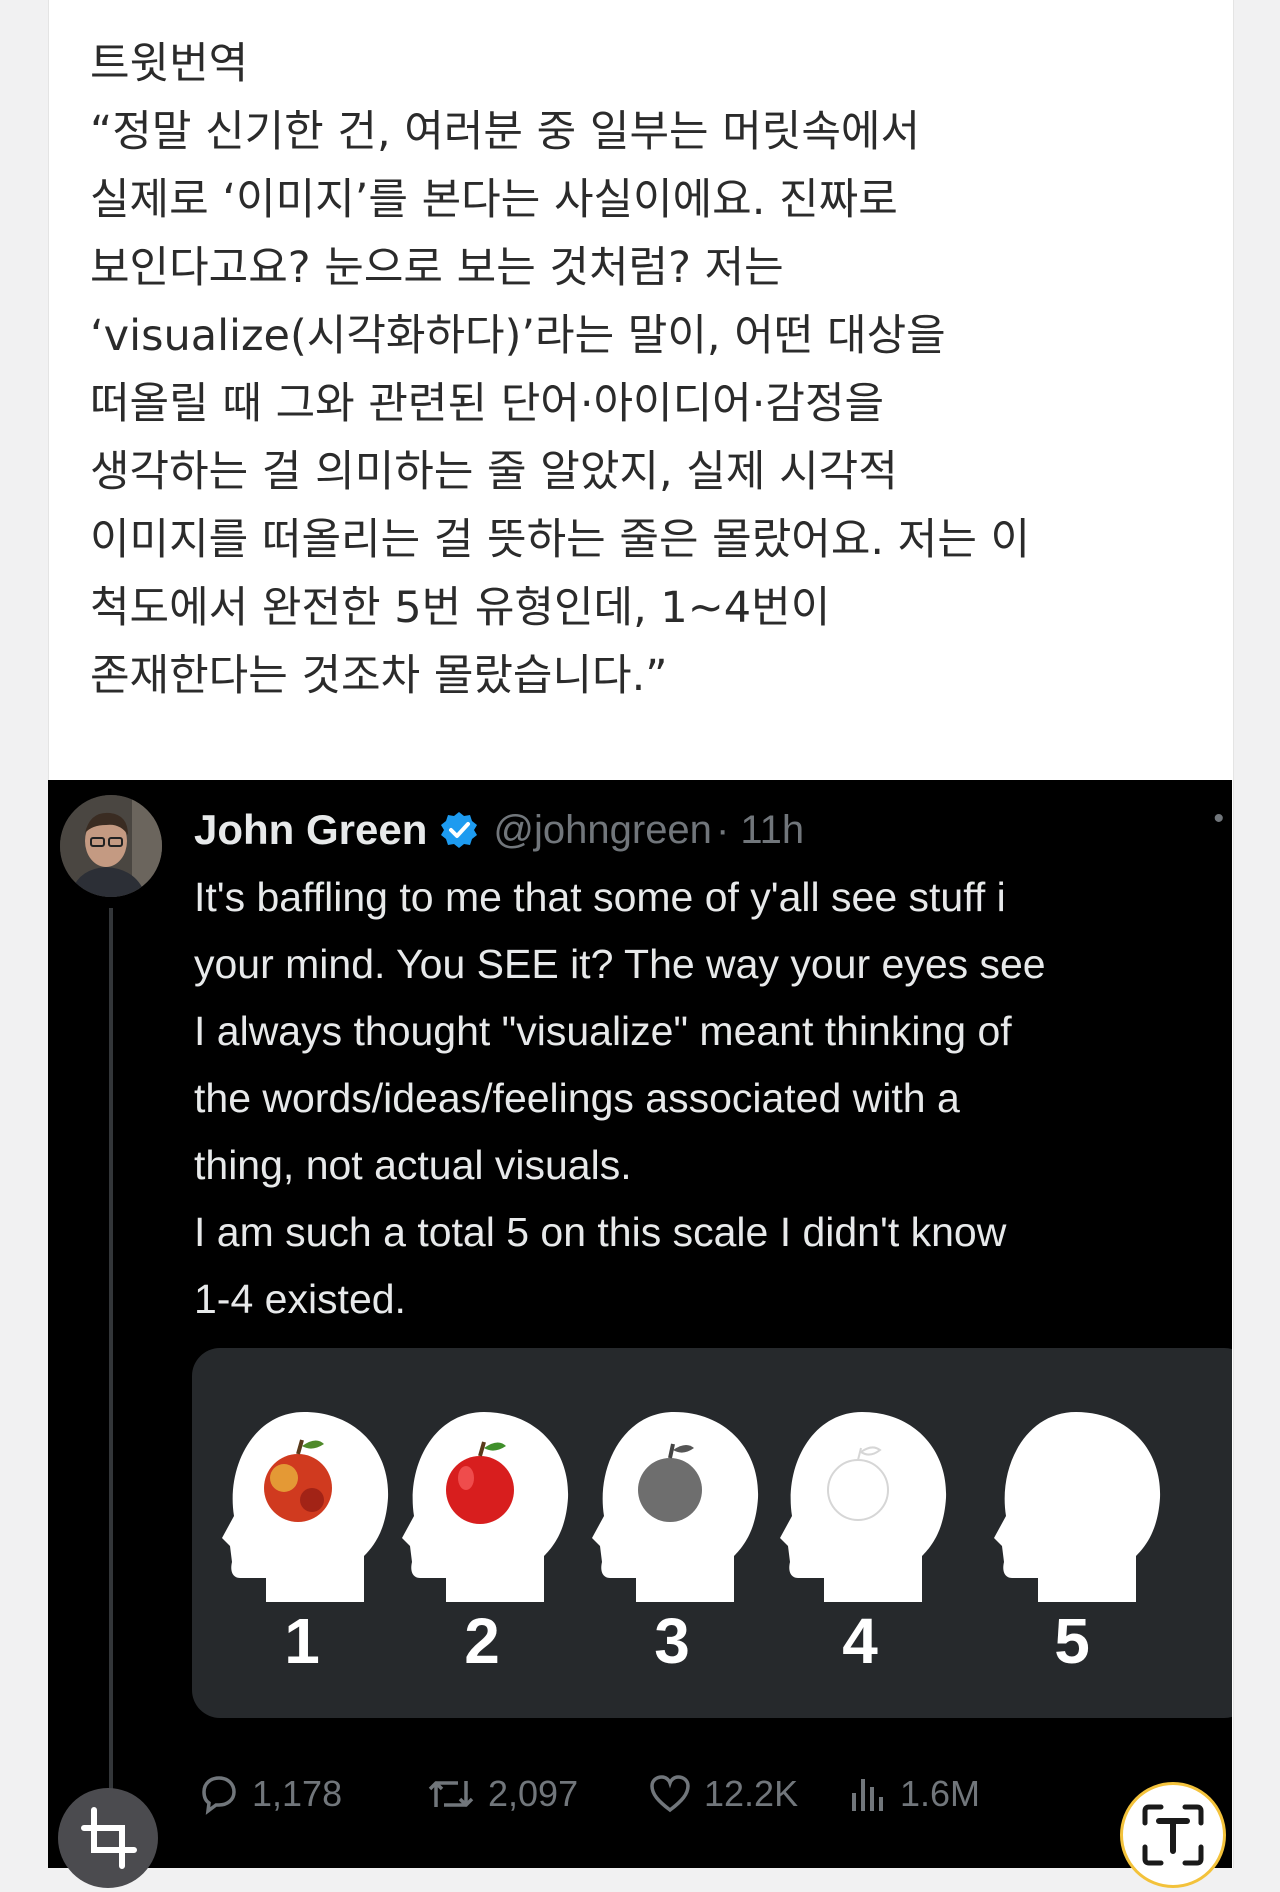  What do you see at coordinates (219, 1795) in the screenshot?
I see `reply-icon` at bounding box center [219, 1795].